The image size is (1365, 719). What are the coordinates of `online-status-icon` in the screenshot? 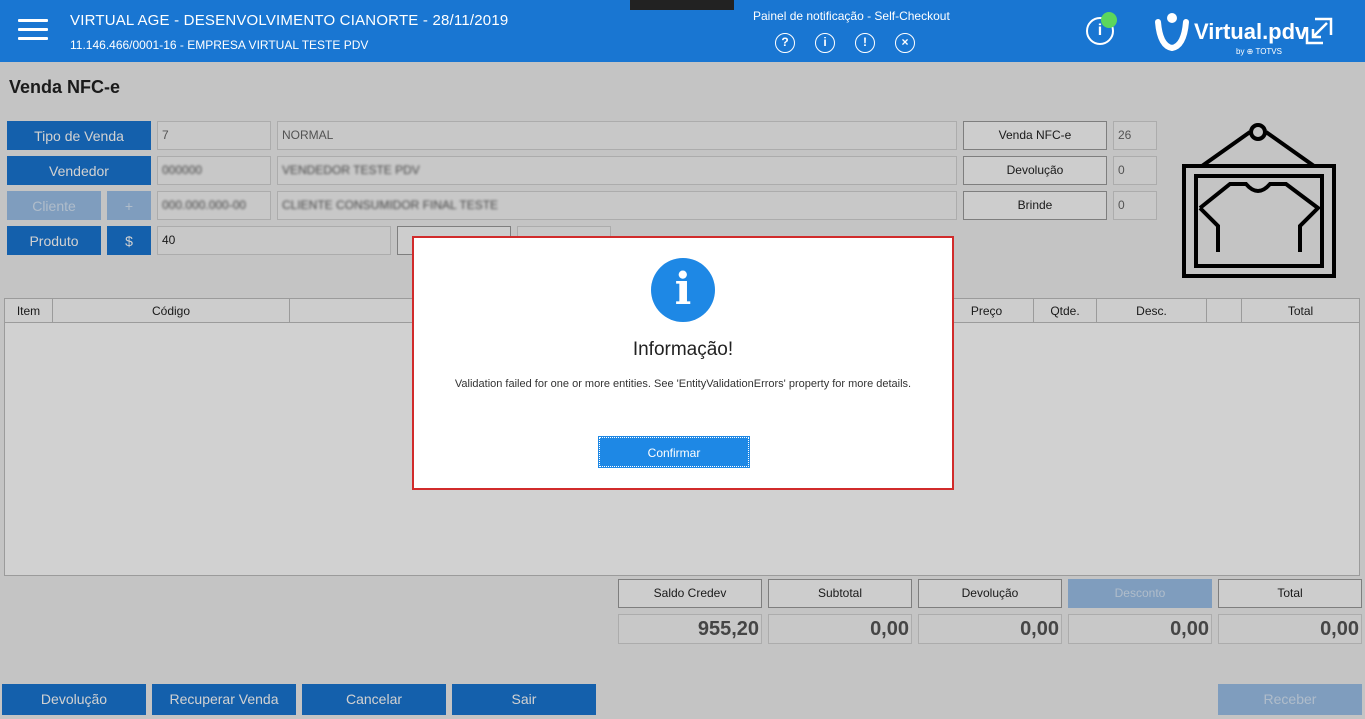 It's located at (1109, 20).